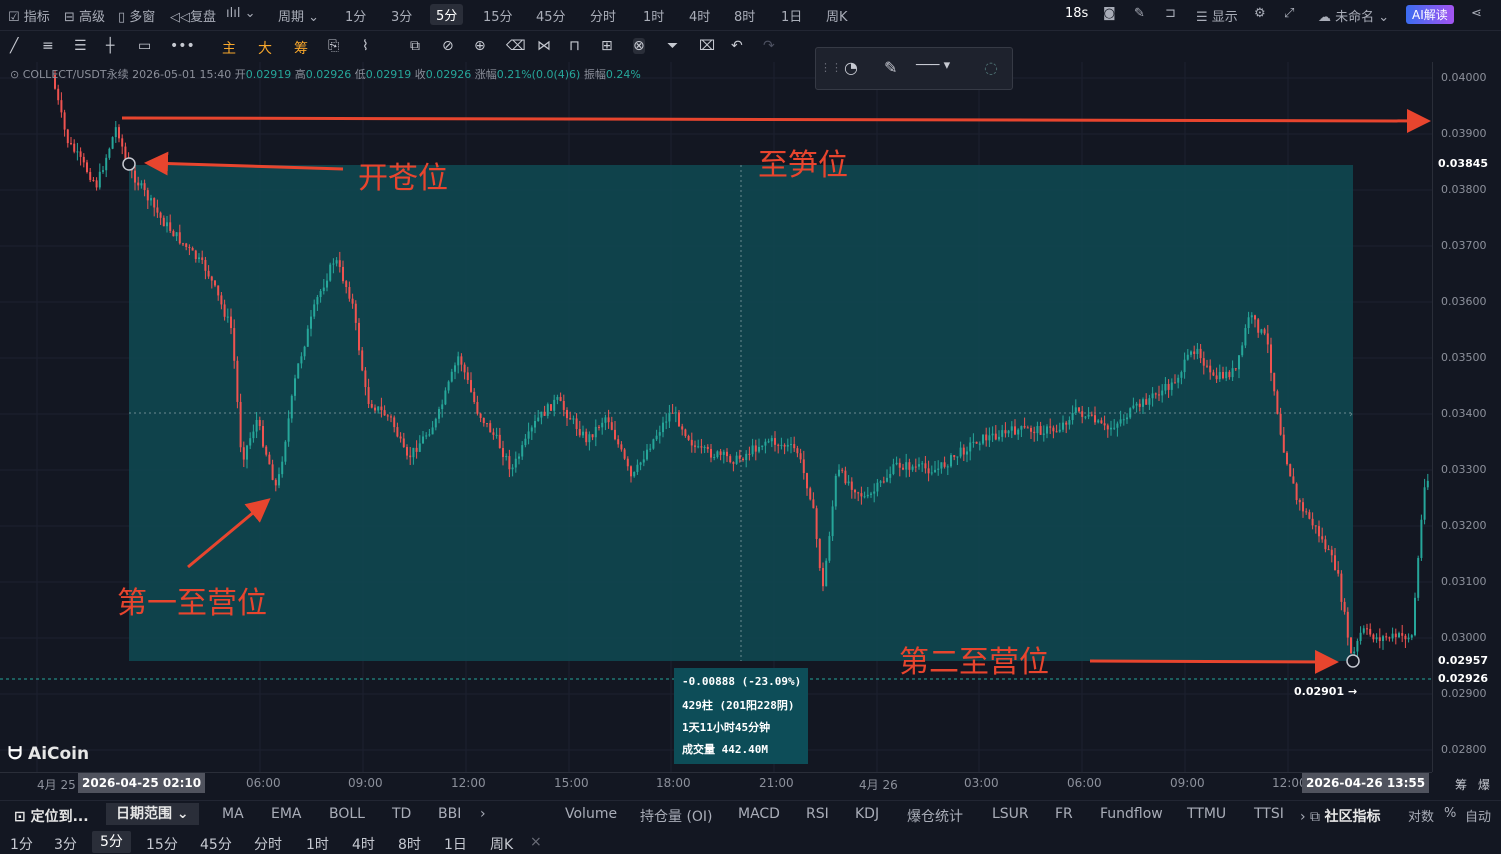  I want to click on copy-icon: ⧉, so click(415, 46).